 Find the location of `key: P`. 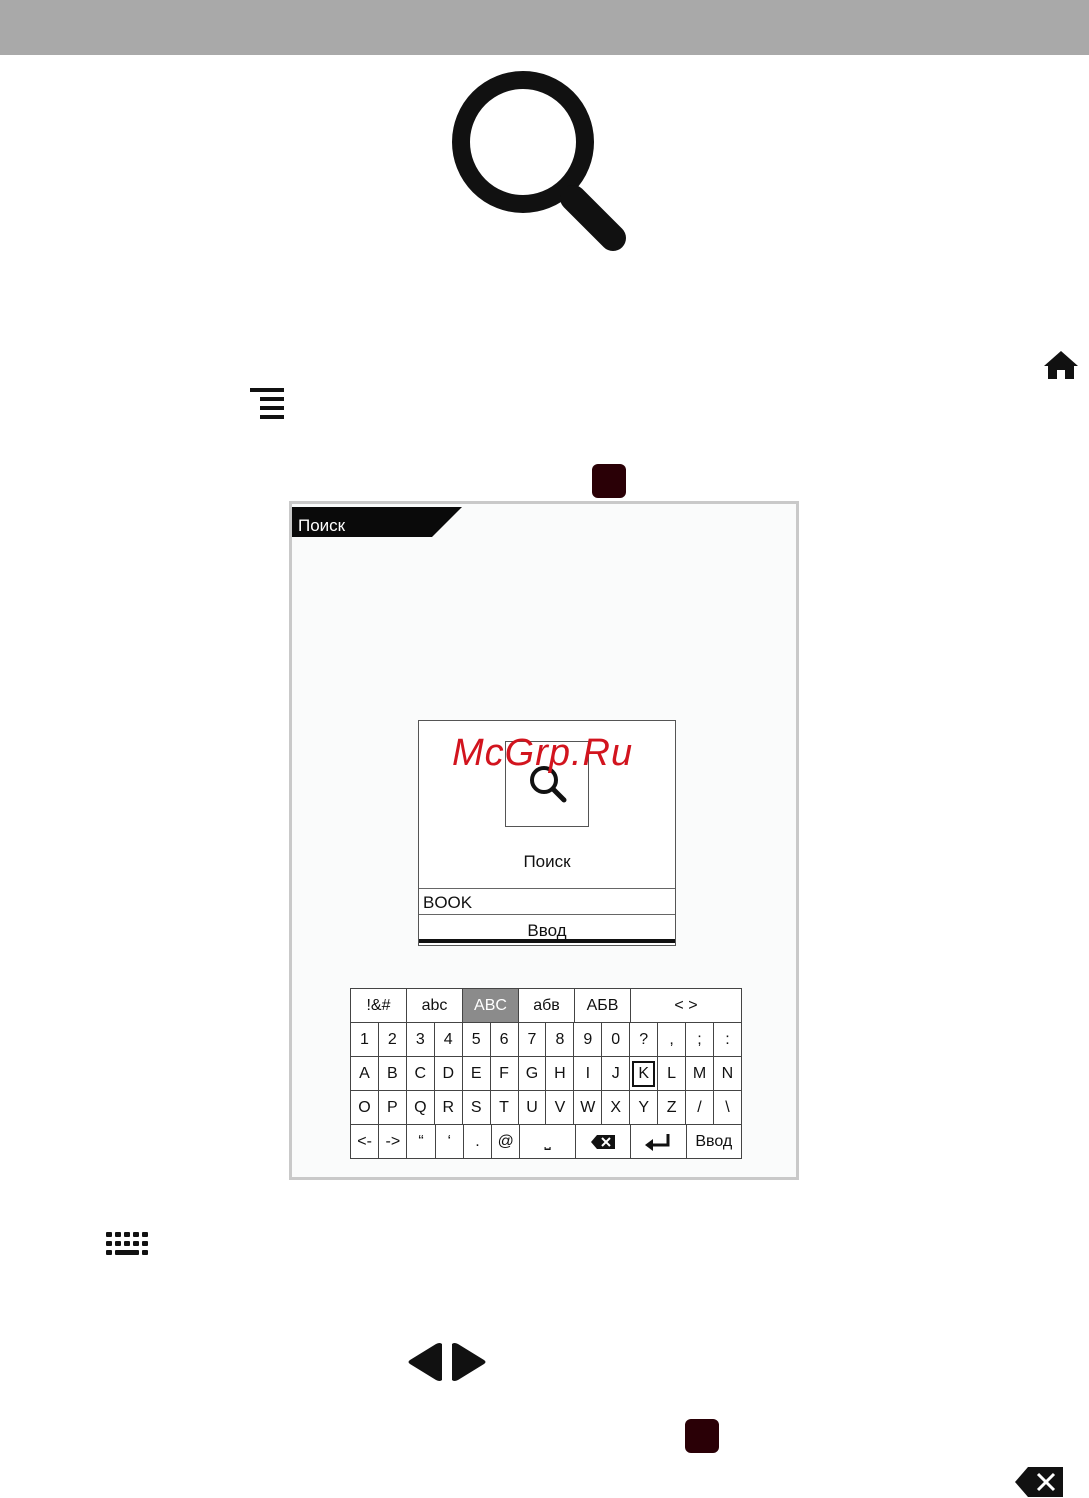

key: P is located at coordinates (391, 1107).